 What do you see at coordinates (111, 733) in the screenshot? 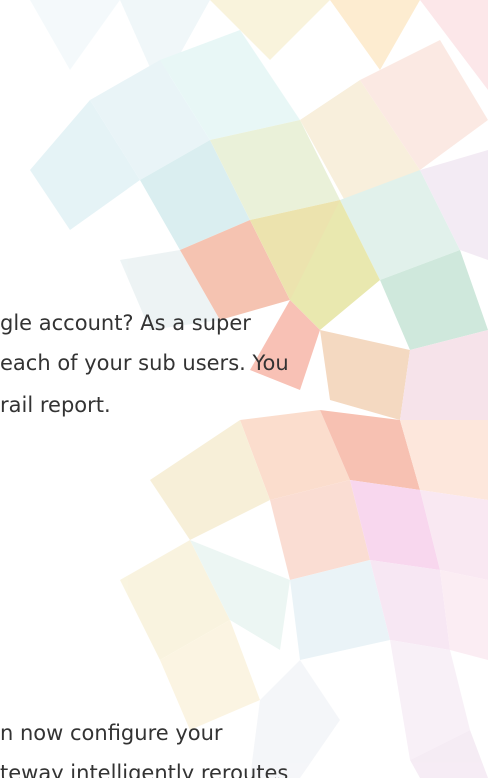
I see `paragraph-two-line: n now configure your` at bounding box center [111, 733].